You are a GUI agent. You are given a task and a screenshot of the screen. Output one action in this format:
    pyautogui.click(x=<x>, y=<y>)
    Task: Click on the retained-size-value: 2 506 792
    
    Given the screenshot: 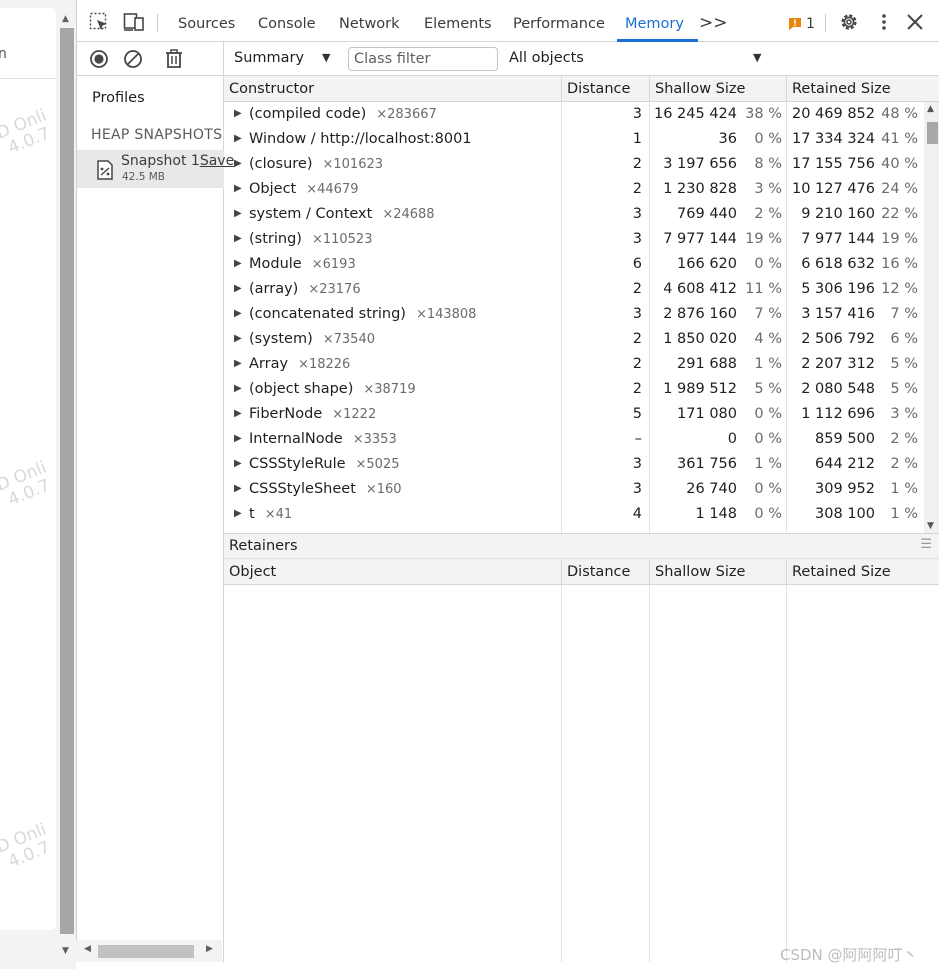 What is the action you would take?
    pyautogui.click(x=838, y=339)
    